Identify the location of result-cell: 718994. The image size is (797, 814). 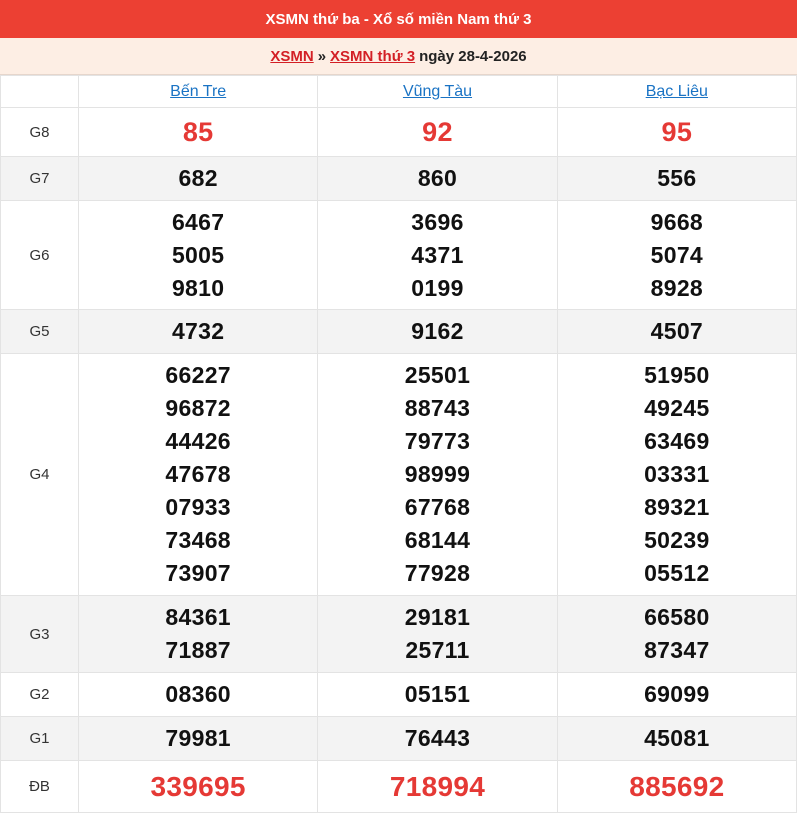
(437, 786).